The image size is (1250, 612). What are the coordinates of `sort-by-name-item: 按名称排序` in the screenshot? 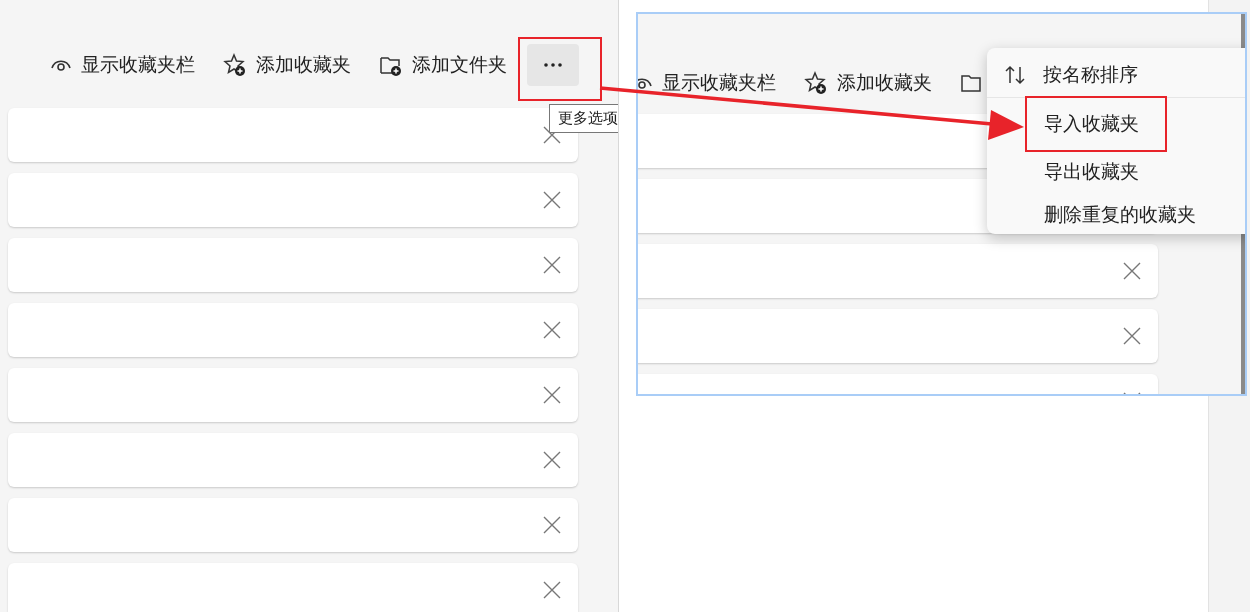 It's located at (1116, 75).